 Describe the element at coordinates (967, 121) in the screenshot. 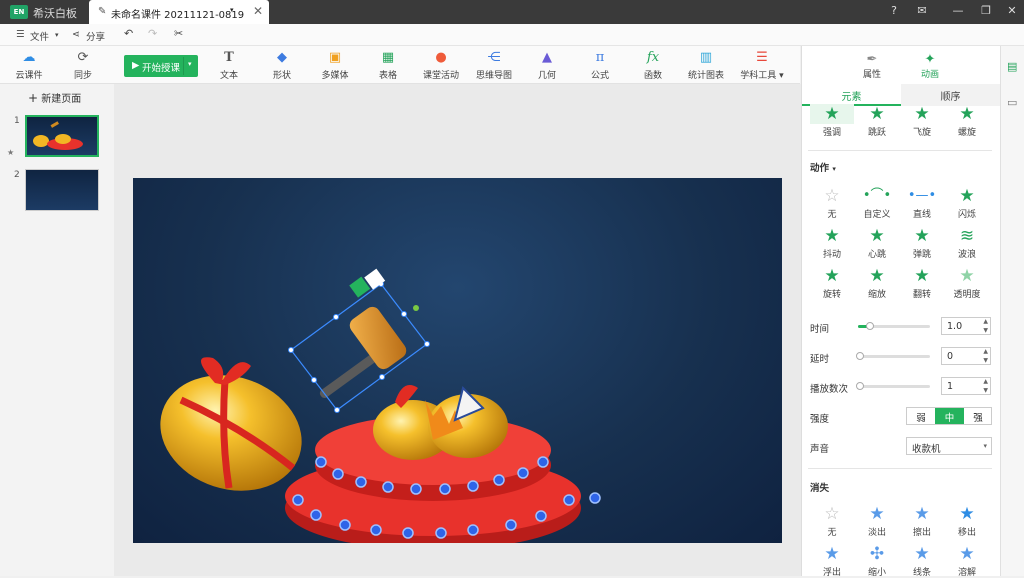

I see `anim-spiral: ★ 螺旋` at that location.